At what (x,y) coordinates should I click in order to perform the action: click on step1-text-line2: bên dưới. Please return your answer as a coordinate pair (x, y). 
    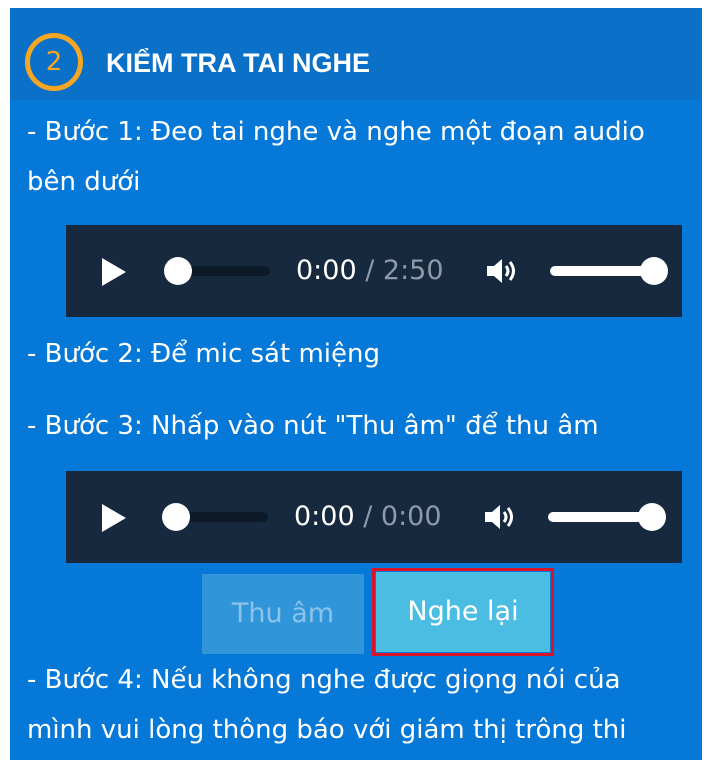
    Looking at the image, I should click on (84, 182).